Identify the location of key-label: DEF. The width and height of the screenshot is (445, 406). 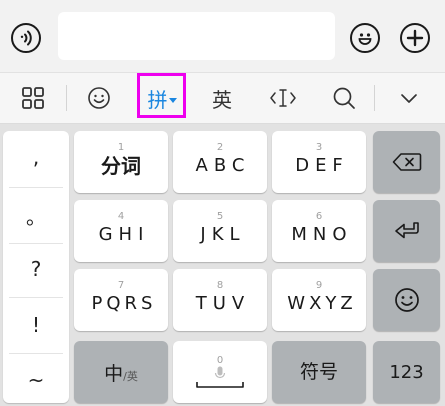
(322, 165).